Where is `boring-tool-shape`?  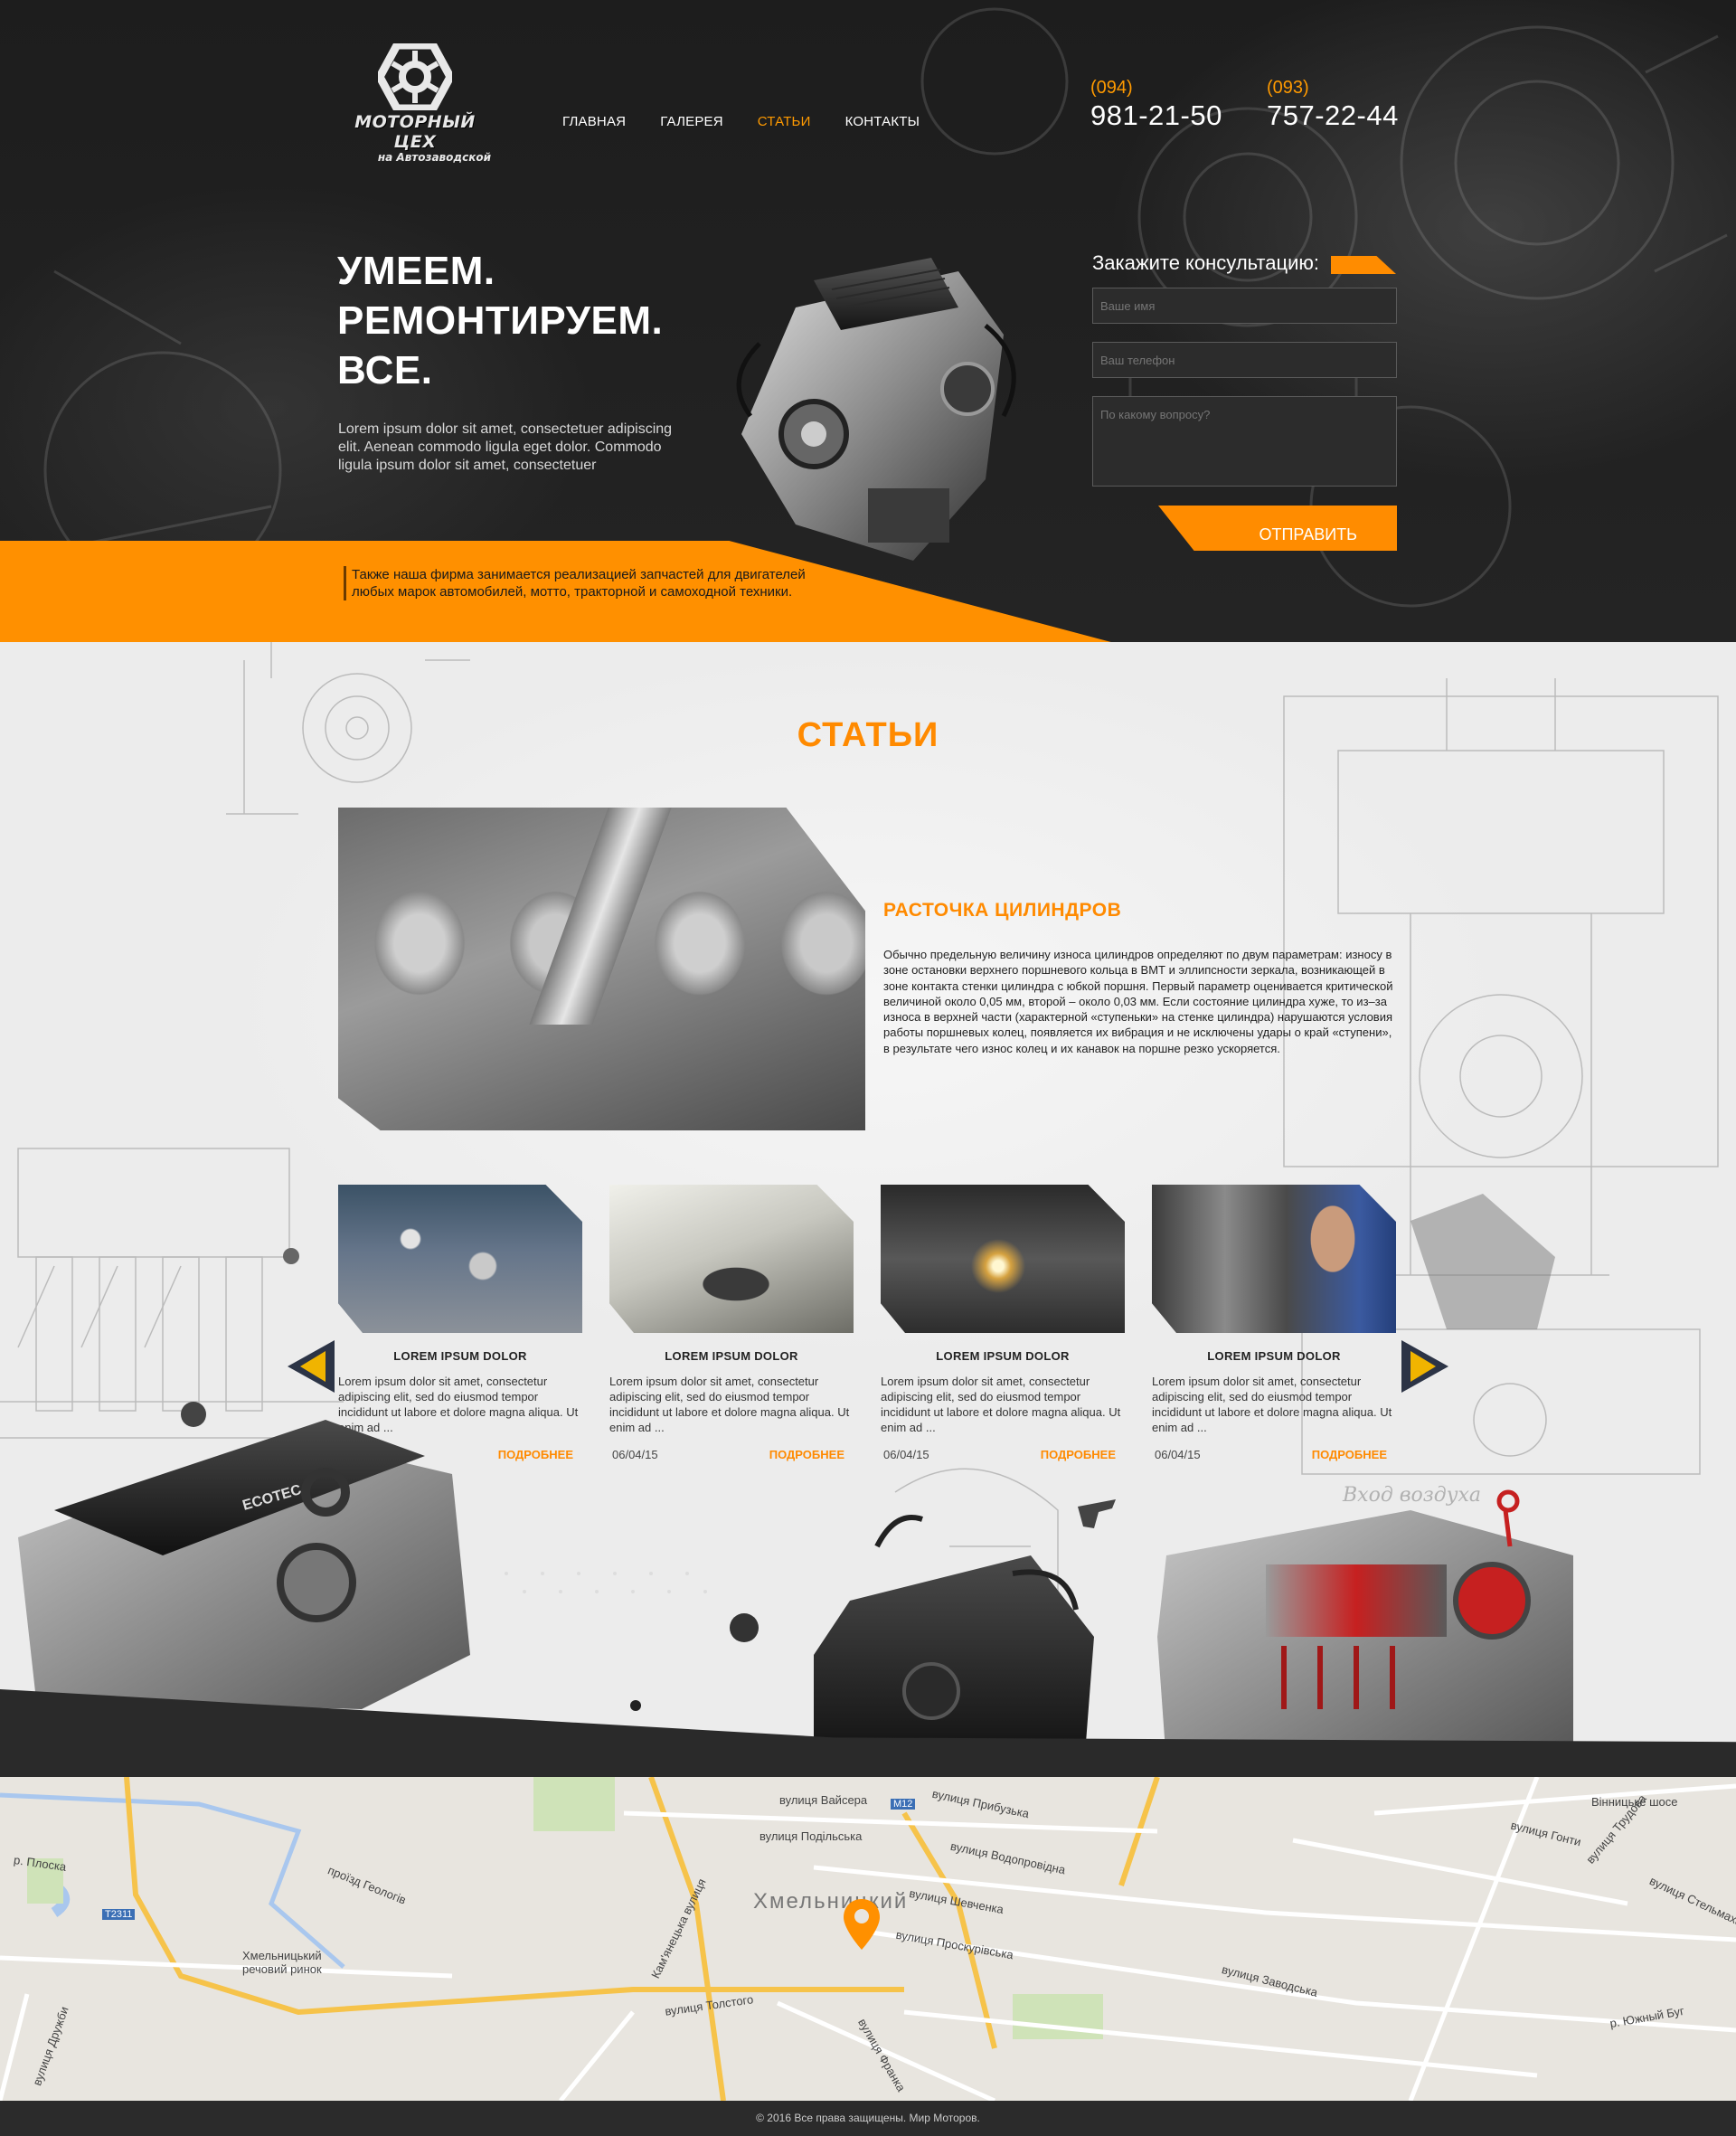 boring-tool-shape is located at coordinates (601, 916).